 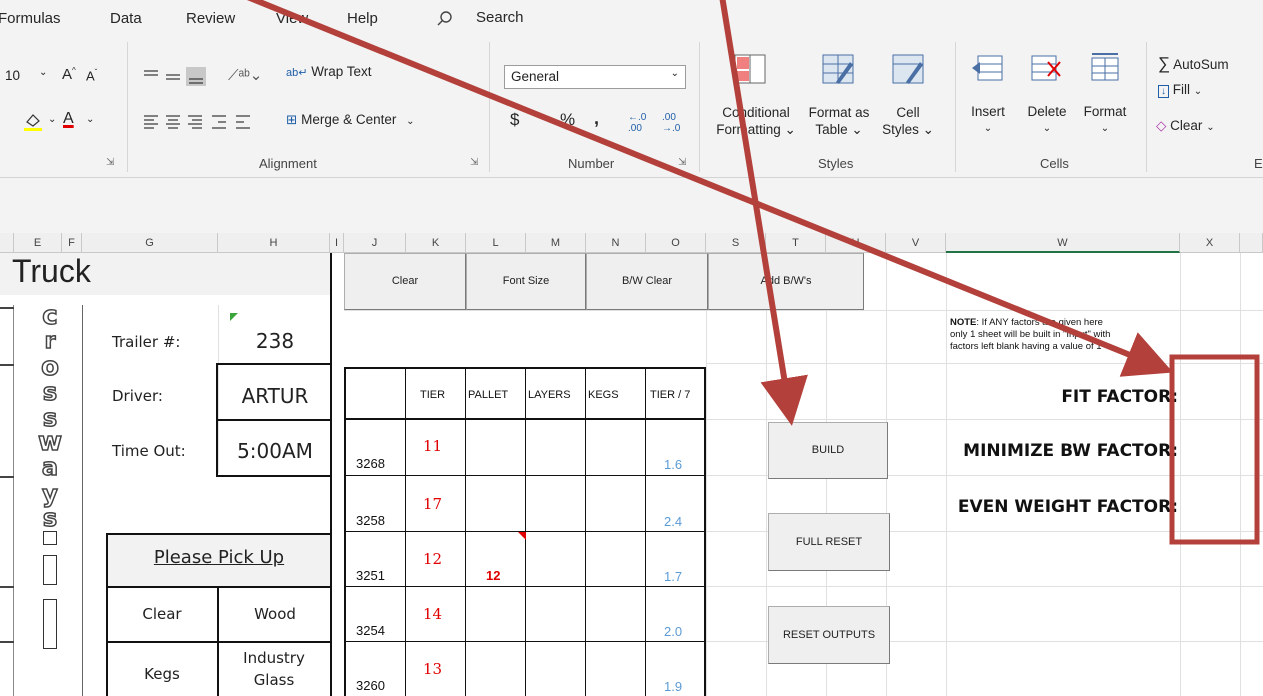 What do you see at coordinates (673, 686) in the screenshot?
I see `table-row-ratio: 1.9` at bounding box center [673, 686].